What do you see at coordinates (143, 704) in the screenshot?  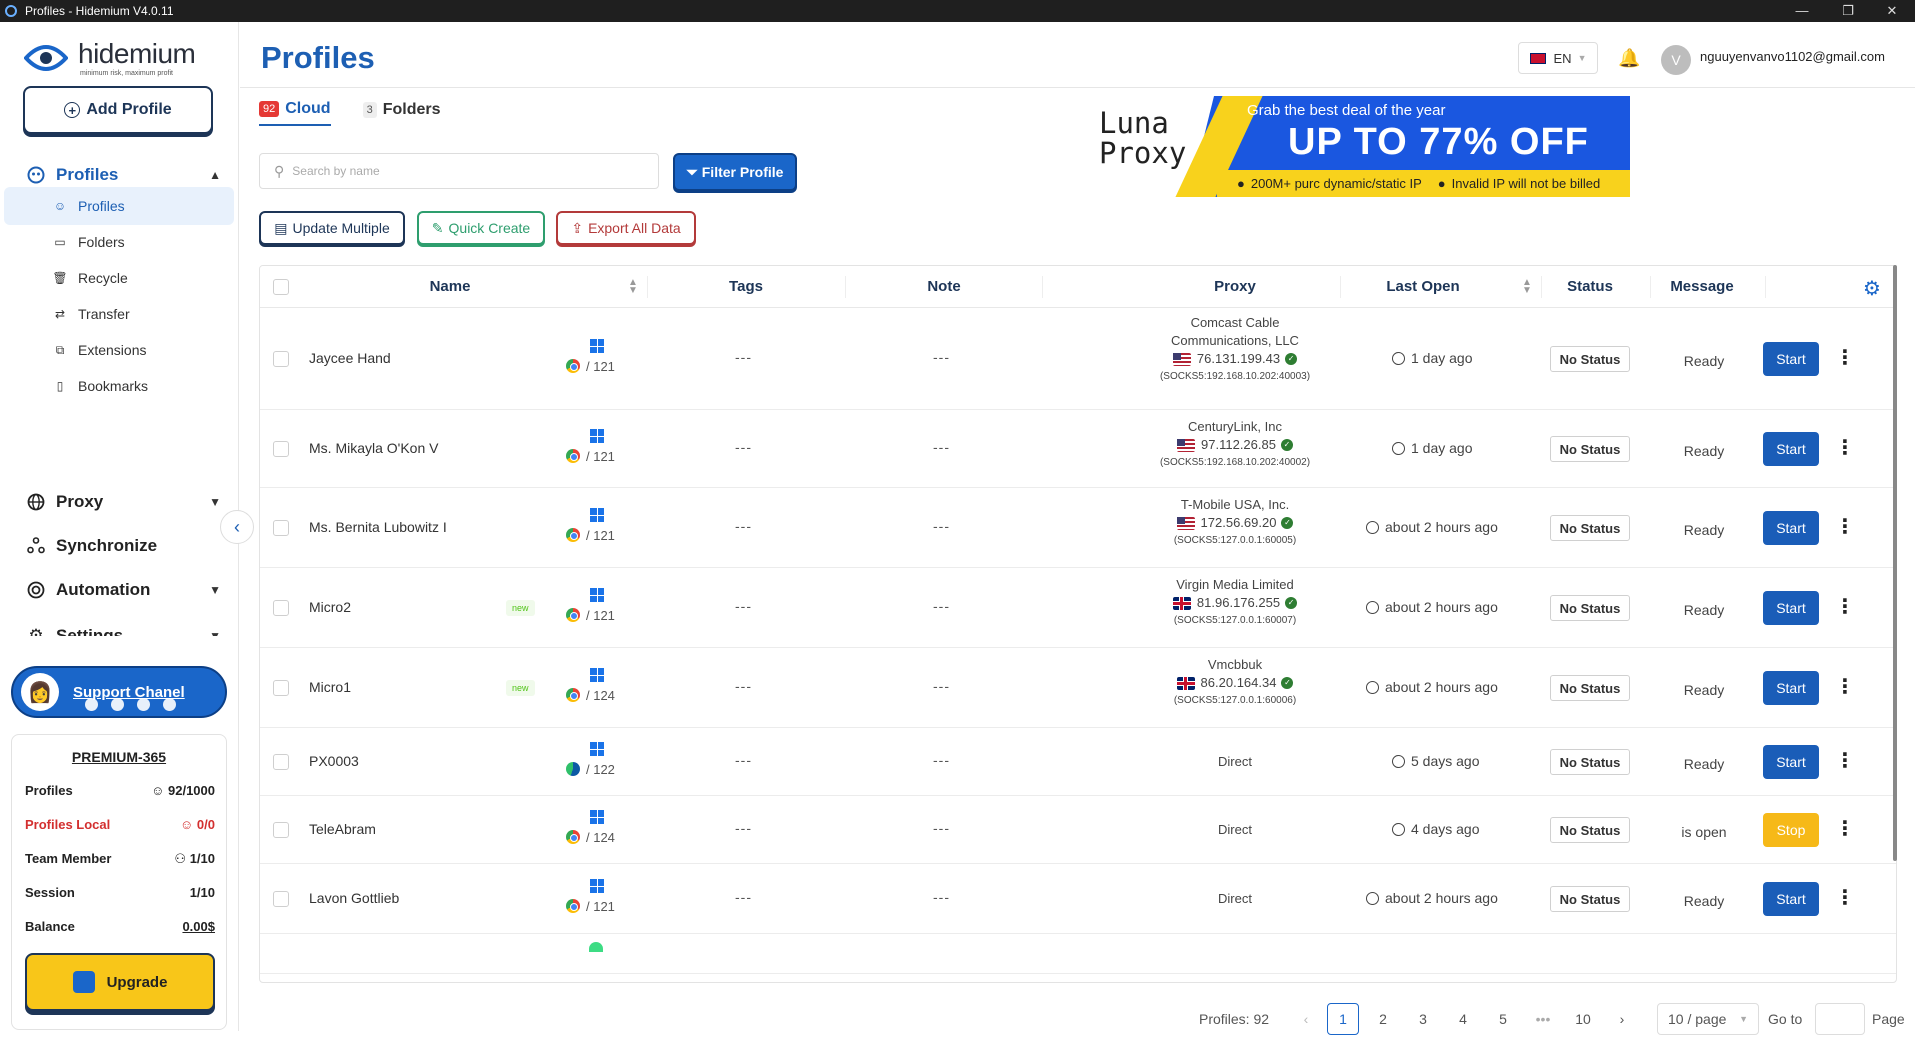 I see `chat-icon` at bounding box center [143, 704].